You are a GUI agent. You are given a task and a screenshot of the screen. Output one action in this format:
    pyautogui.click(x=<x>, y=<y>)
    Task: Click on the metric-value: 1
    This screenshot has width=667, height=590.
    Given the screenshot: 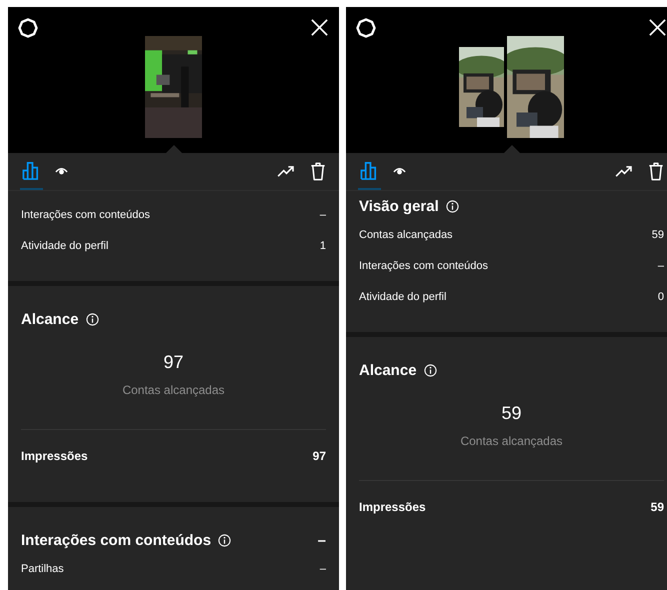 What is the action you would take?
    pyautogui.click(x=323, y=246)
    